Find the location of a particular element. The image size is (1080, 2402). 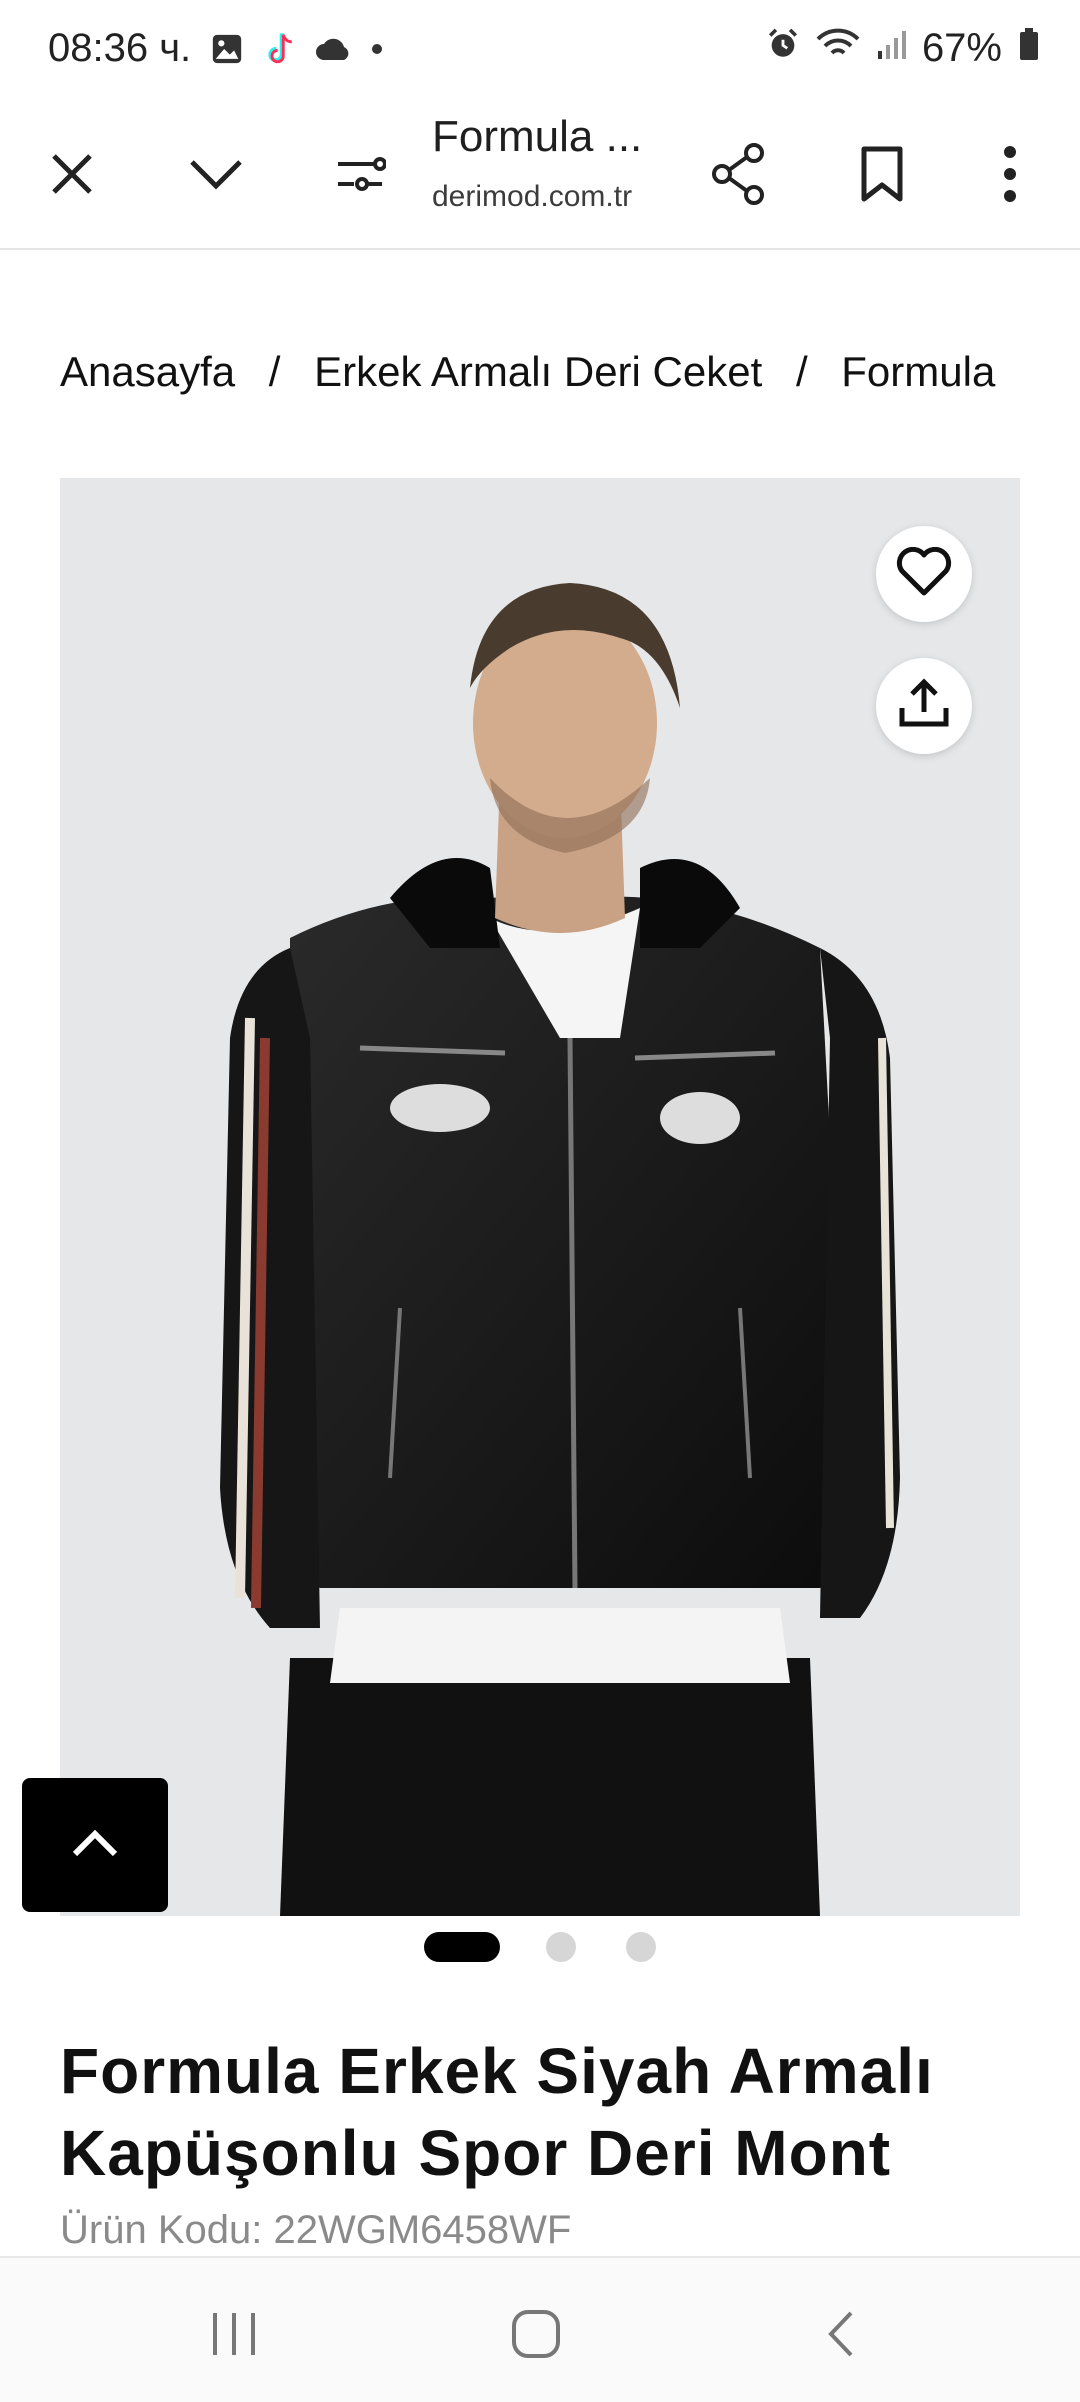

battery-percent: 67% is located at coordinates (961, 48).